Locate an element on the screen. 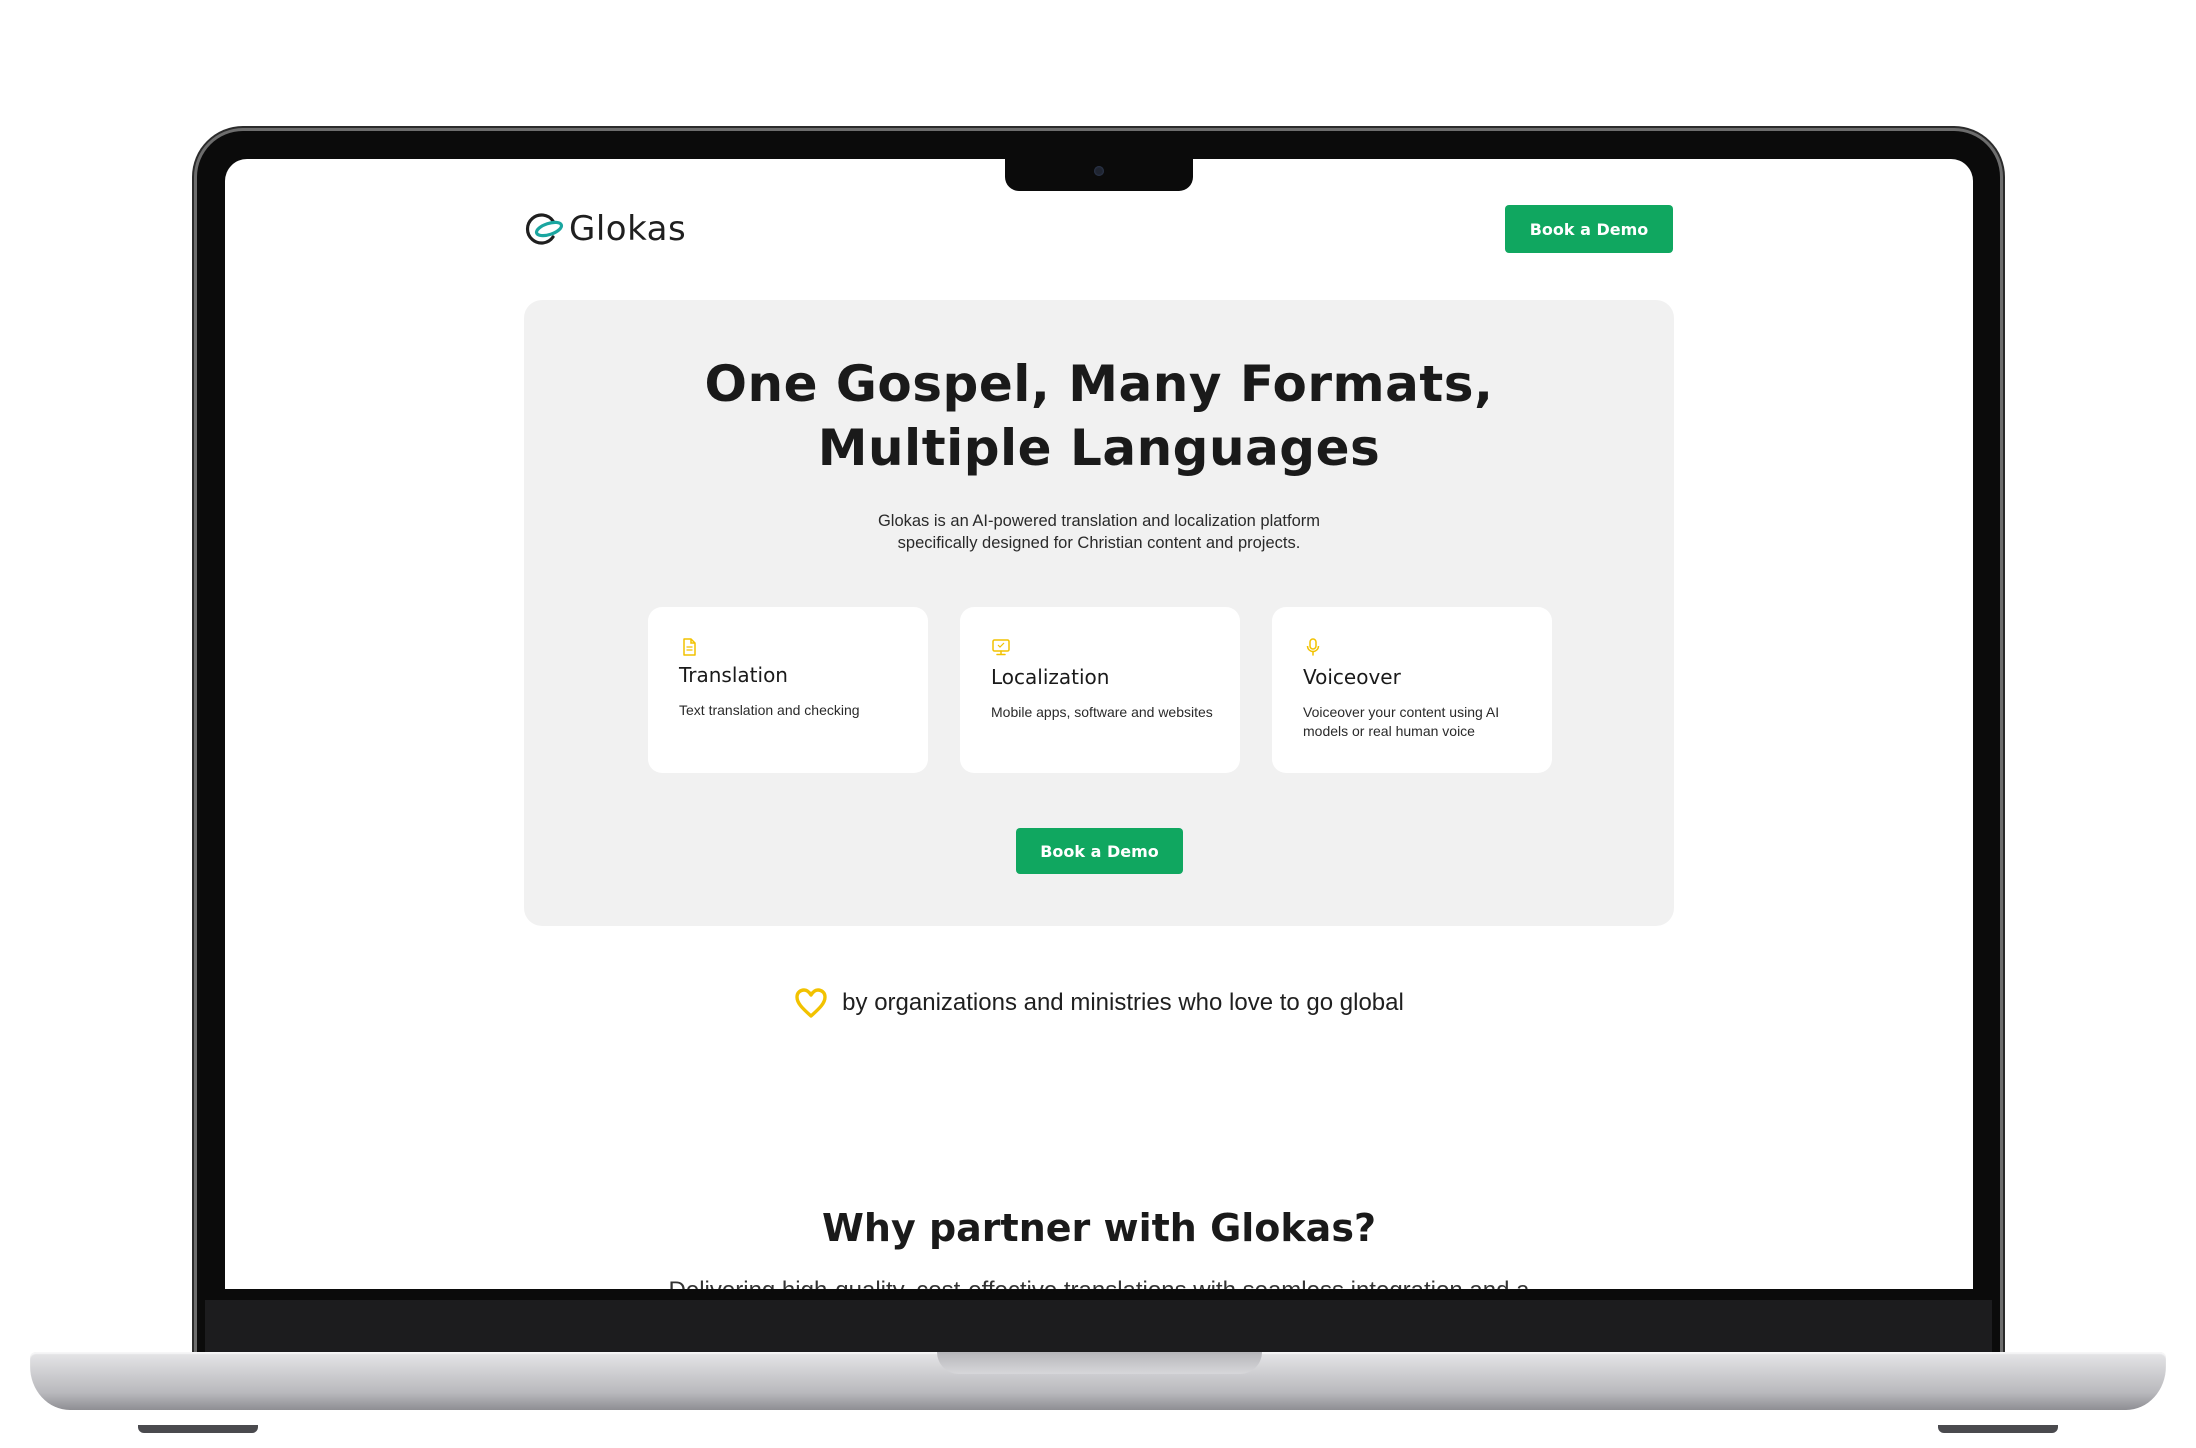 Image resolution: width=2196 pixels, height=1448 pixels. card-title: Translation is located at coordinates (733, 675).